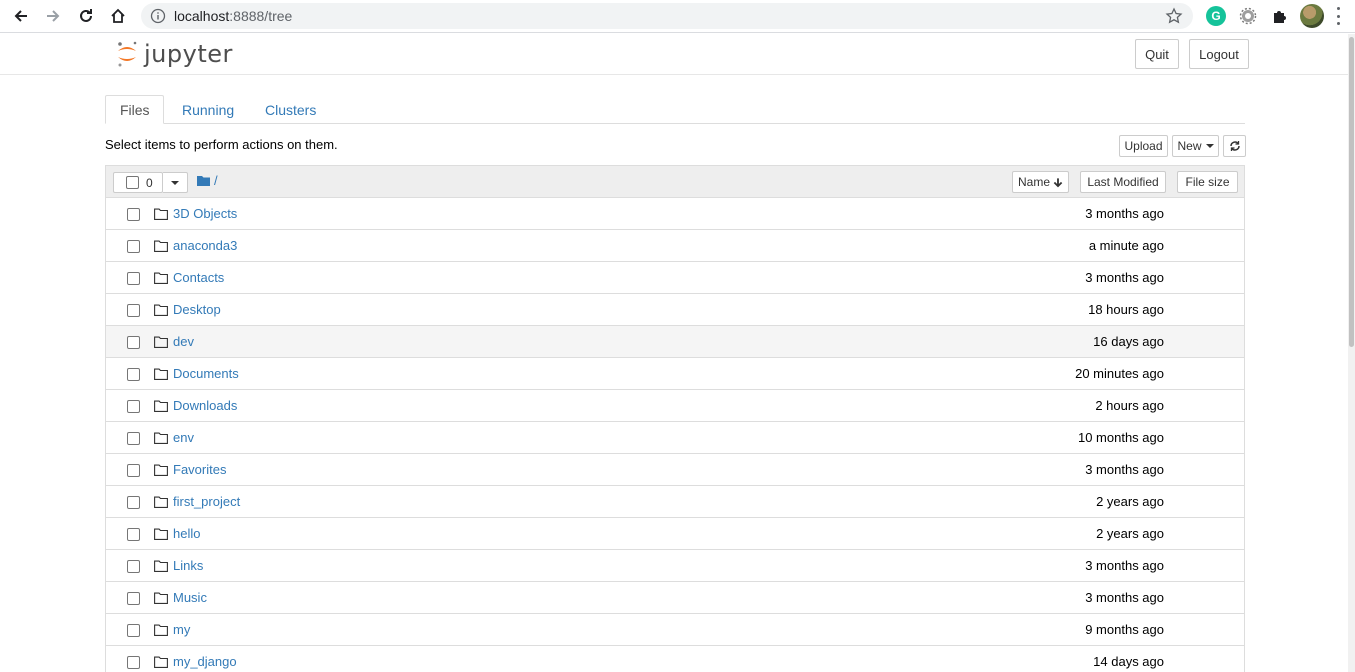 The height and width of the screenshot is (672, 1355). What do you see at coordinates (675, 278) in the screenshot?
I see `file-row: Contacts 3 months ago` at bounding box center [675, 278].